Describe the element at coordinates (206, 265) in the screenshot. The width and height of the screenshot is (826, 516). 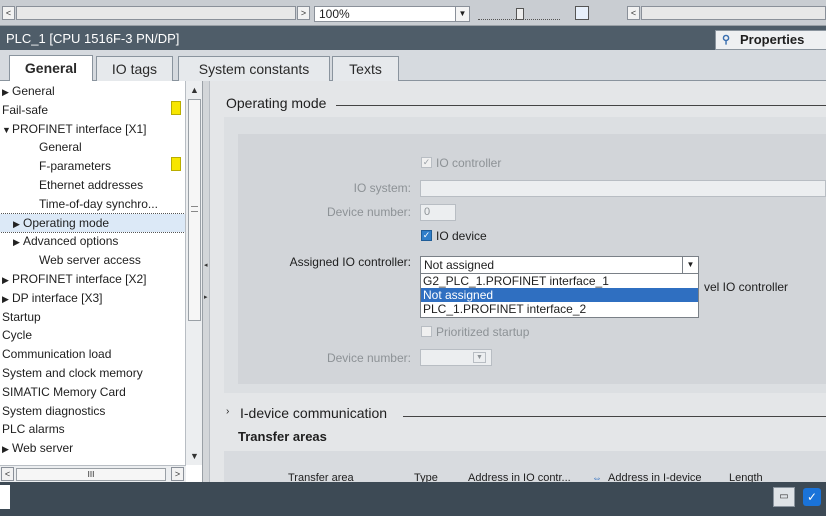
I see `splitter-left-icon: ◂` at that location.